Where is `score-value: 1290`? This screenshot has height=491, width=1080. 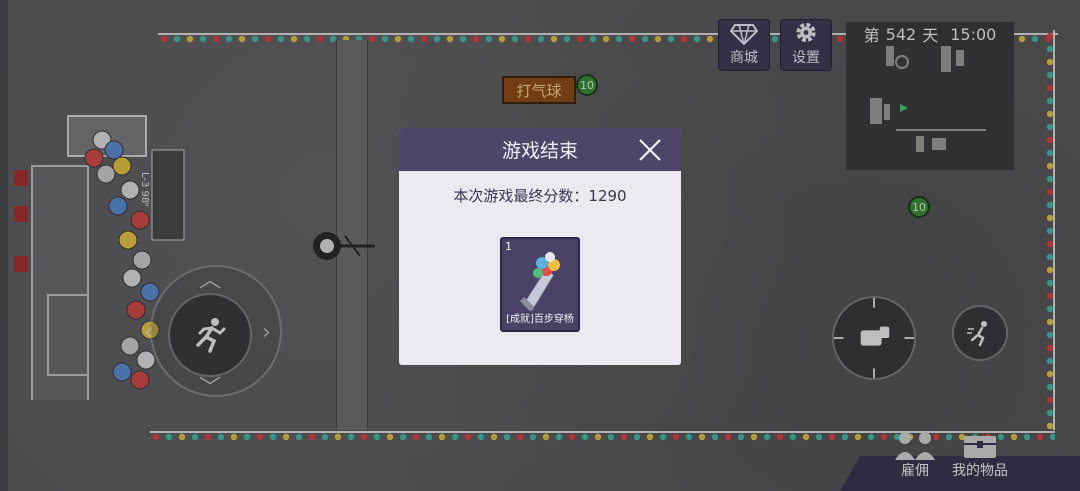
score-value: 1290 is located at coordinates (607, 196).